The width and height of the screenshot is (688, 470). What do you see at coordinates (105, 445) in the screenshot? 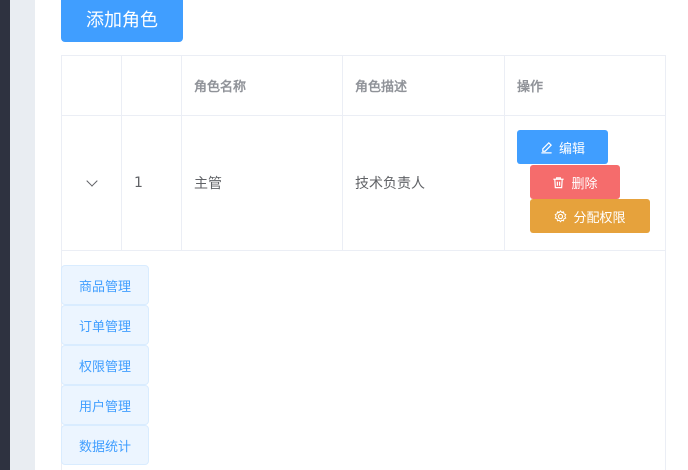
I see `permission-tag: 数据统计` at bounding box center [105, 445].